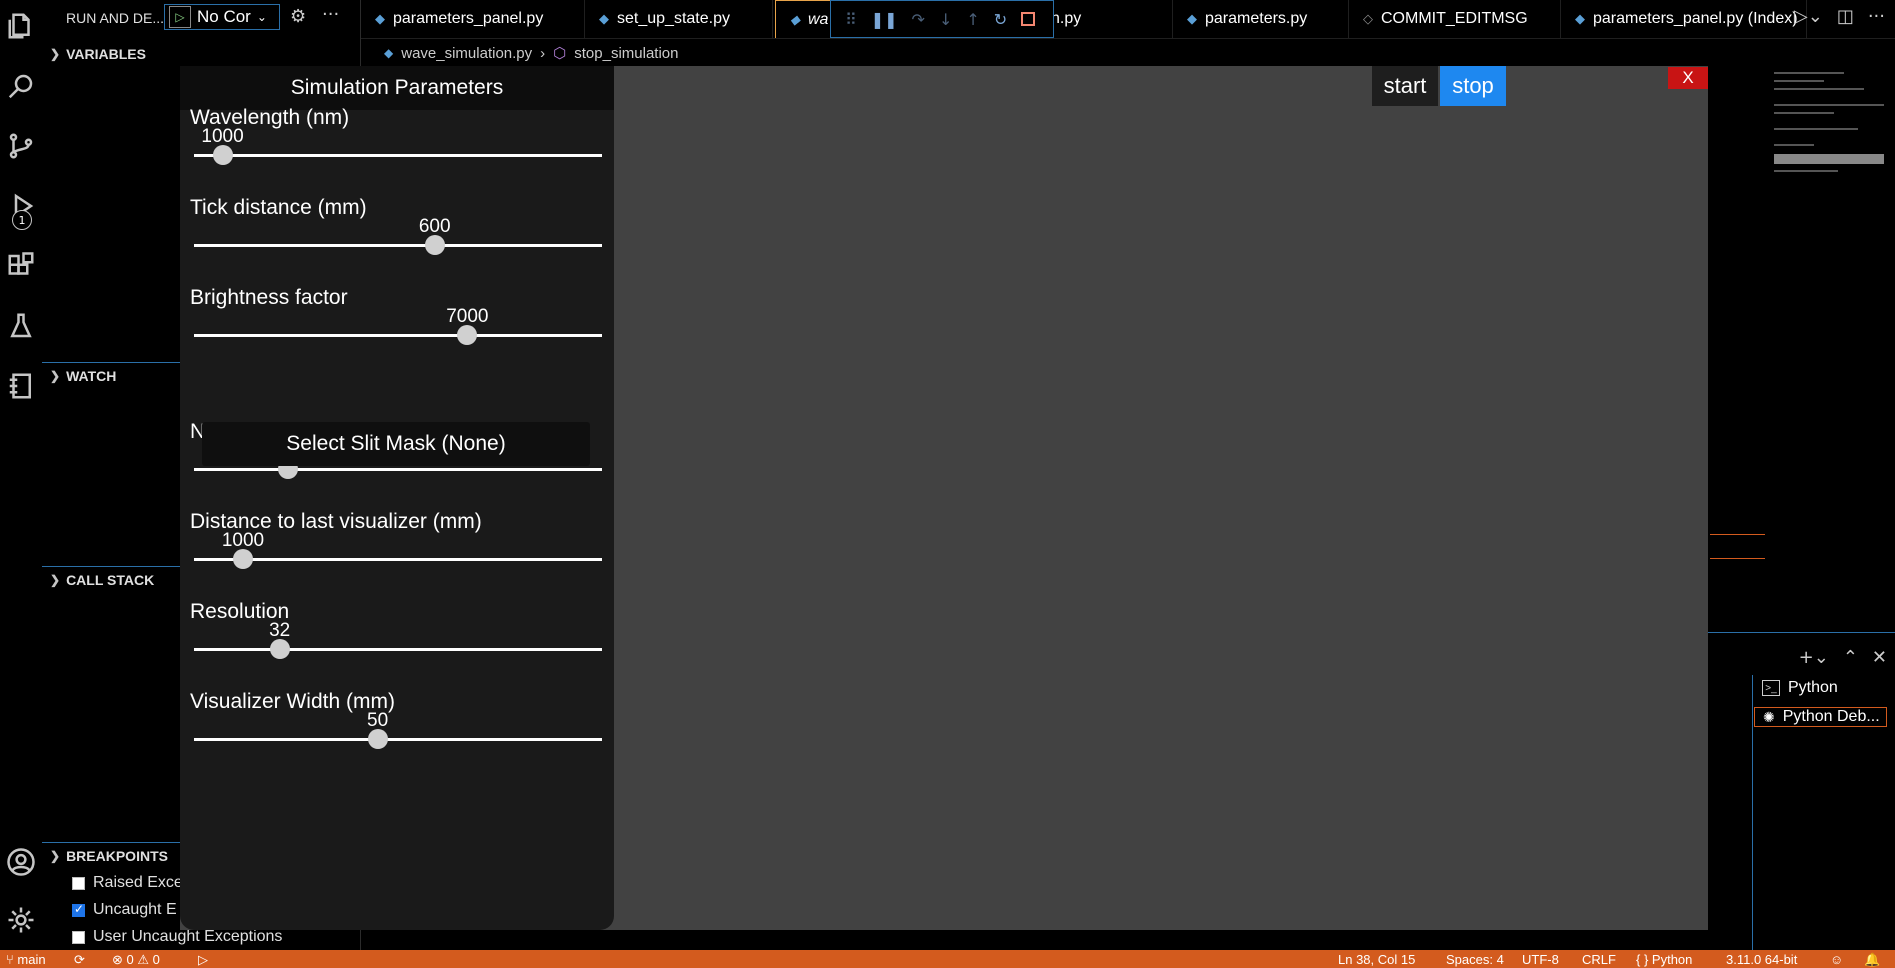  Describe the element at coordinates (21, 146) in the screenshot. I see `source-control-icon` at that location.